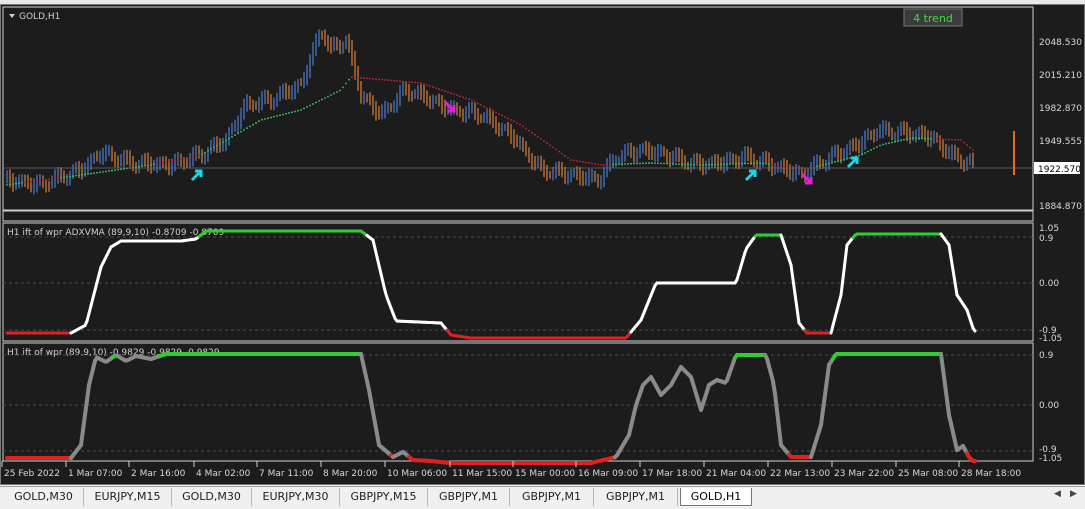 This screenshot has height=509, width=1085. I want to click on pane-separator, so click(518, 216).